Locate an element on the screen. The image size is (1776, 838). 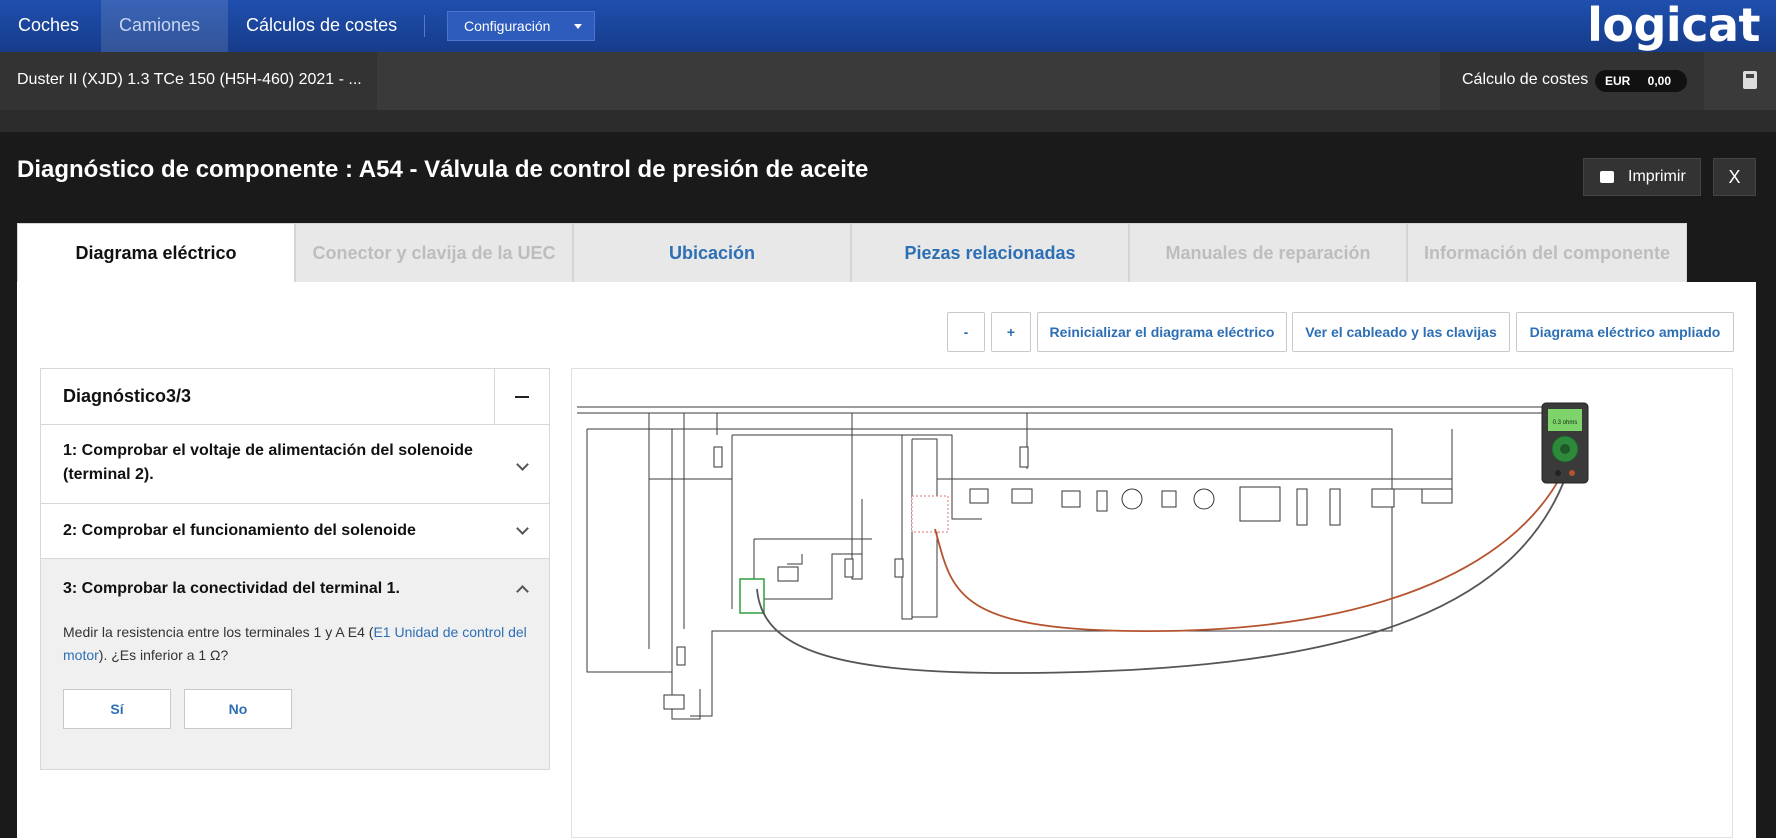
tab-component-info: Información del componente is located at coordinates (1547, 253).